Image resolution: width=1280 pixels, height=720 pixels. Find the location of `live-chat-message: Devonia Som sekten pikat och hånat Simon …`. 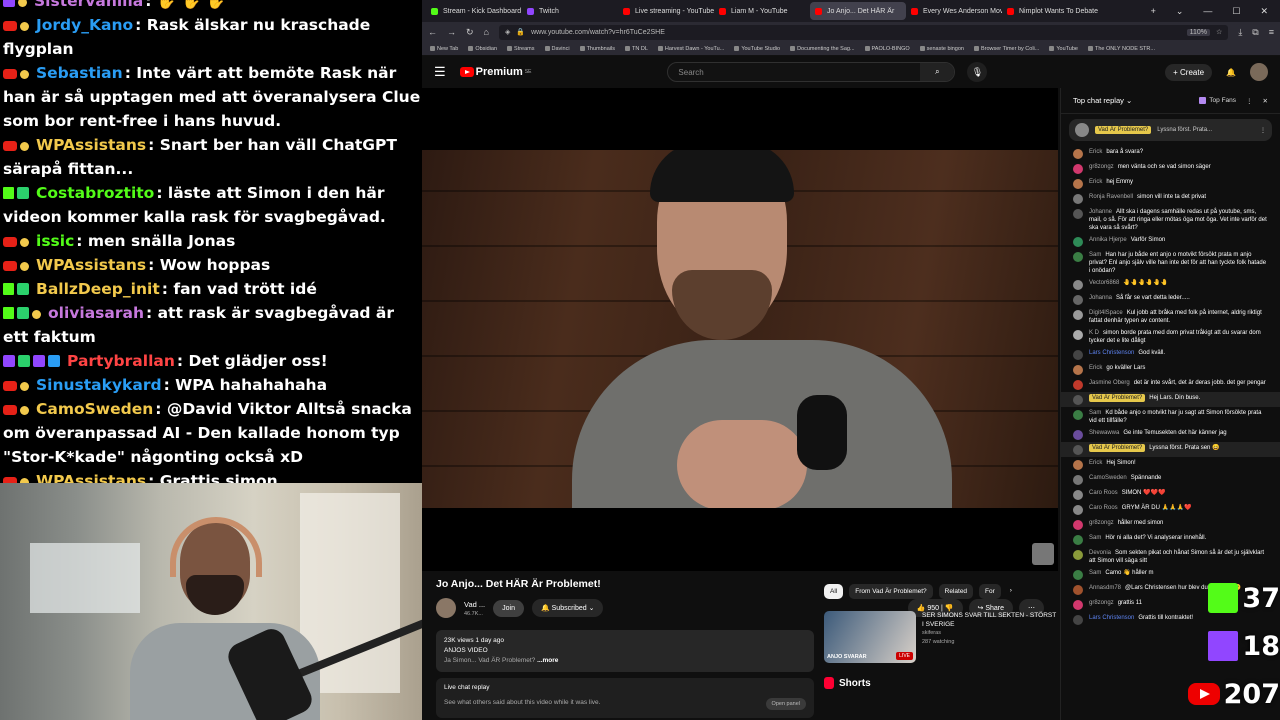

live-chat-message: Devonia Som sekten pikat och hånat Simon … is located at coordinates (1170, 557).